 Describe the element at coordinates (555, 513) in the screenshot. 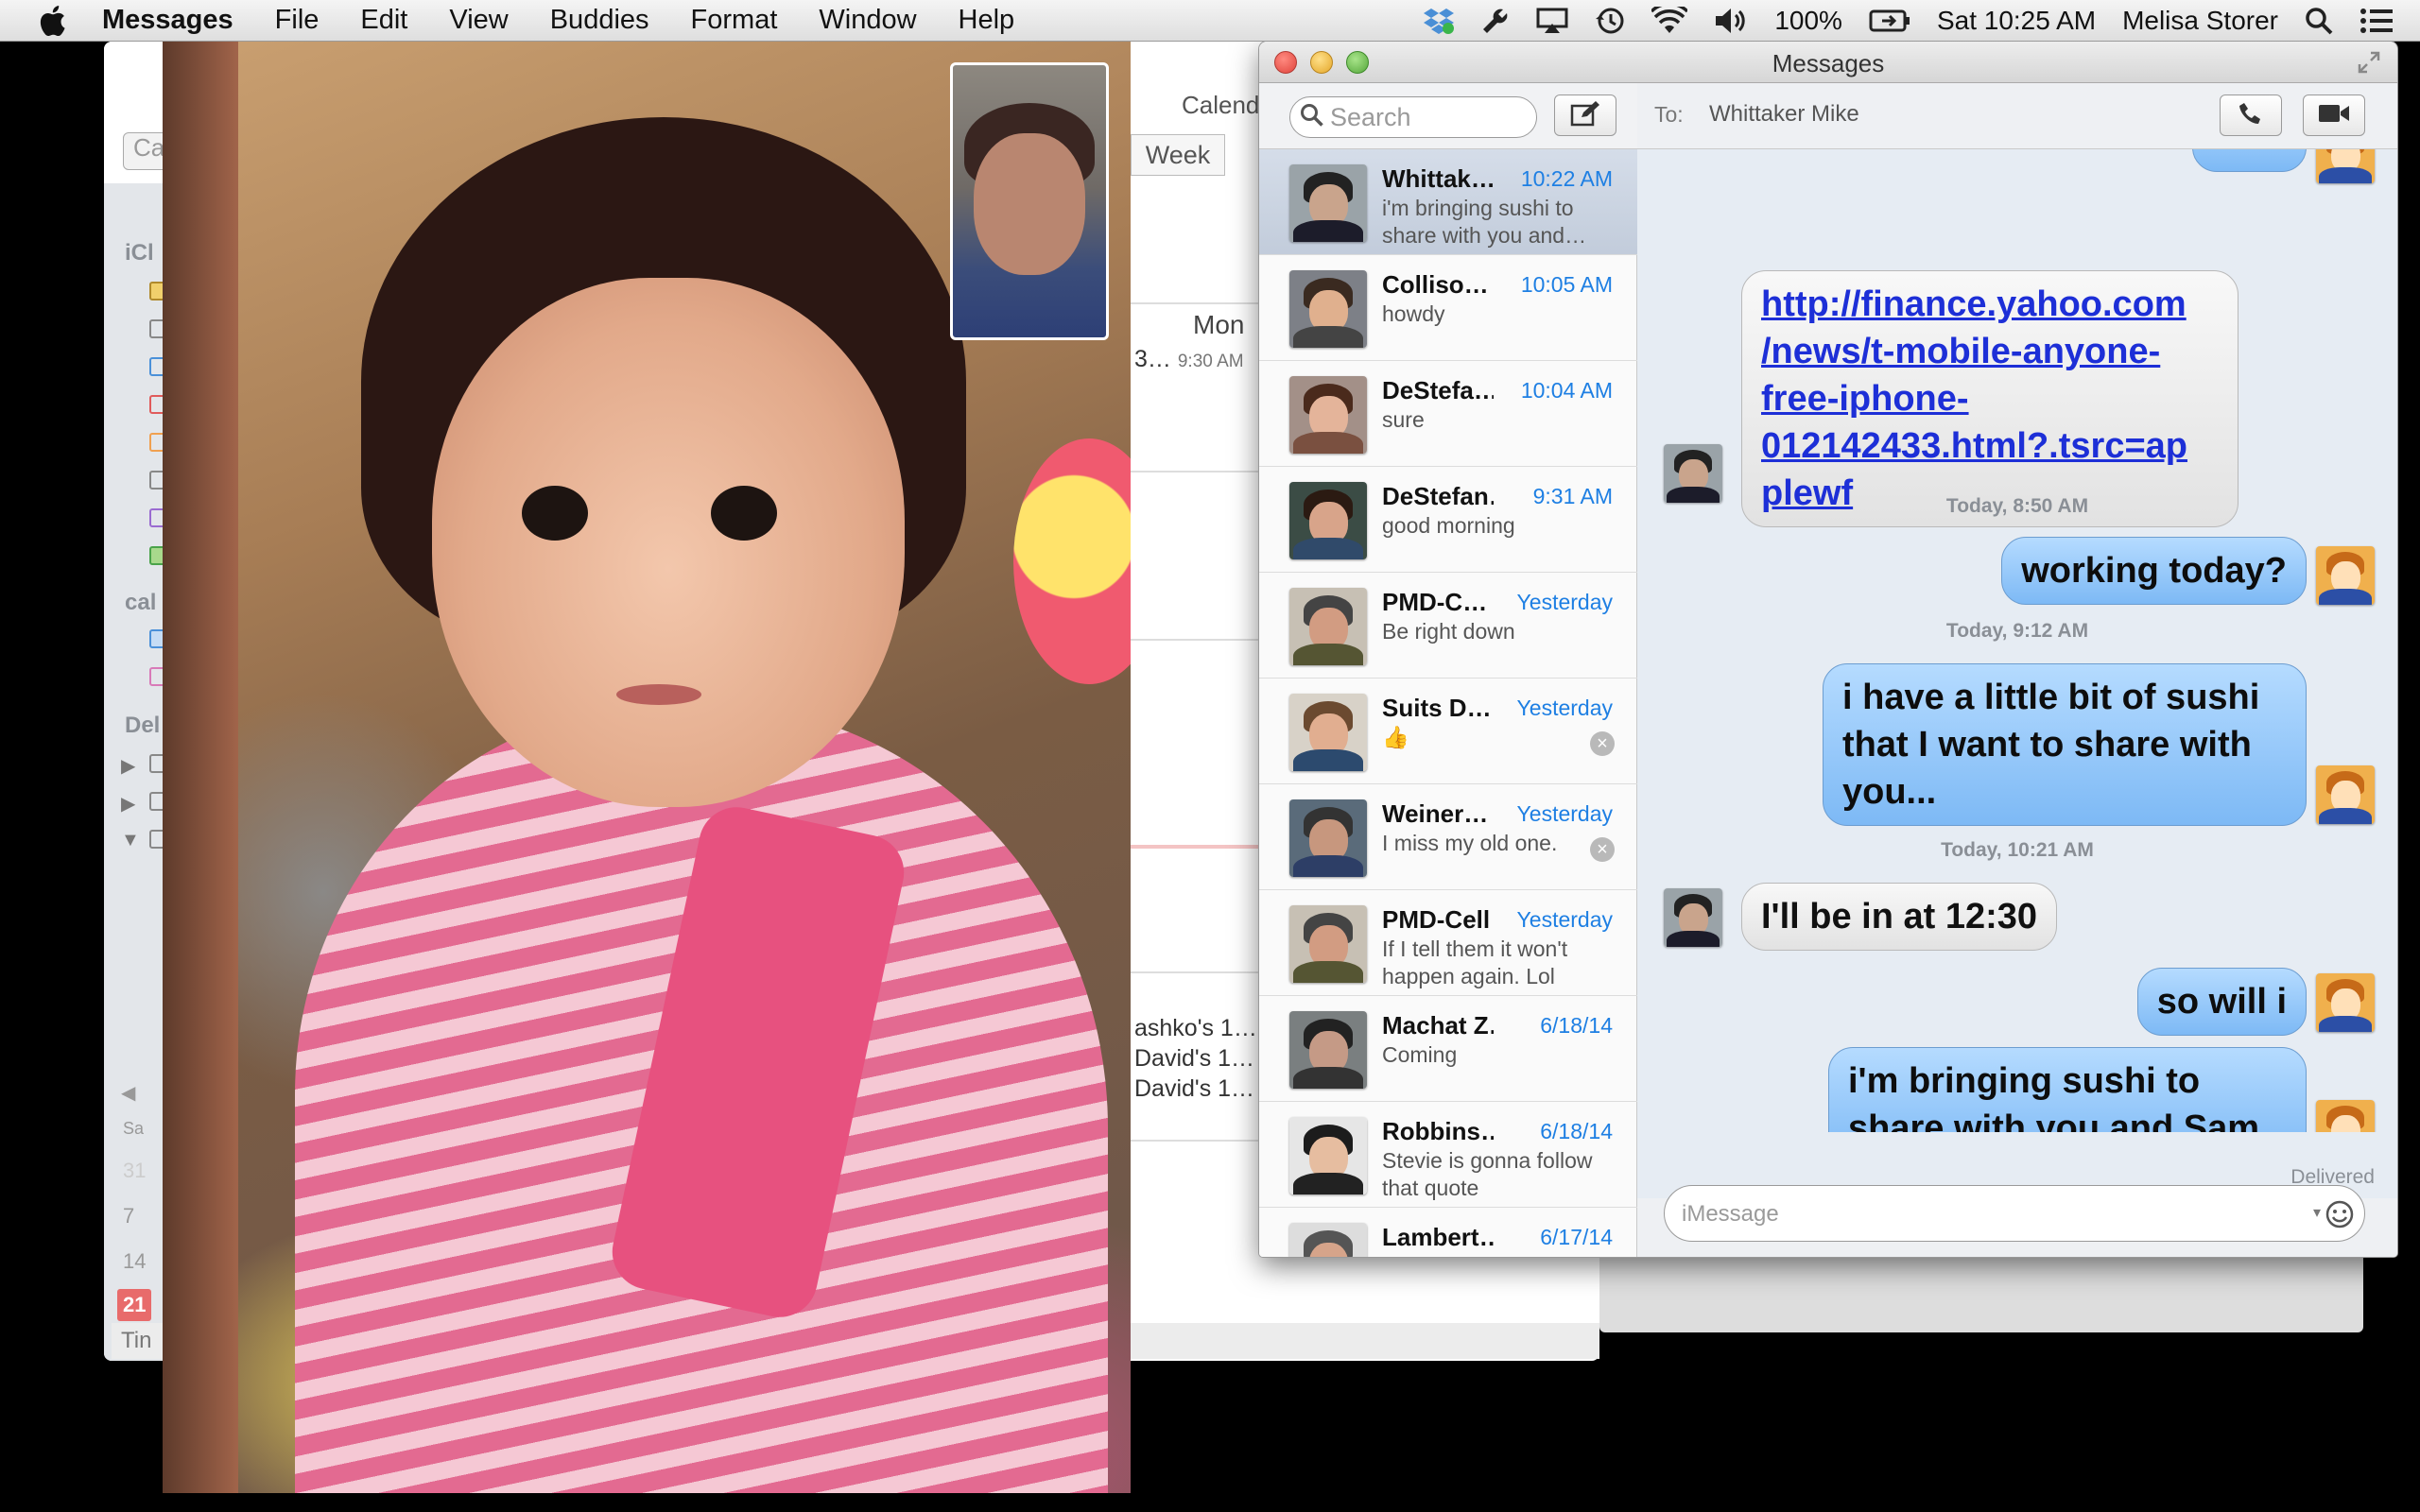

I see `video-baby-eye` at that location.